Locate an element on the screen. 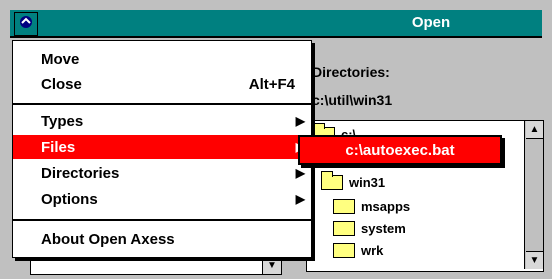  menu-item-options: Options ▶ is located at coordinates (162, 199).